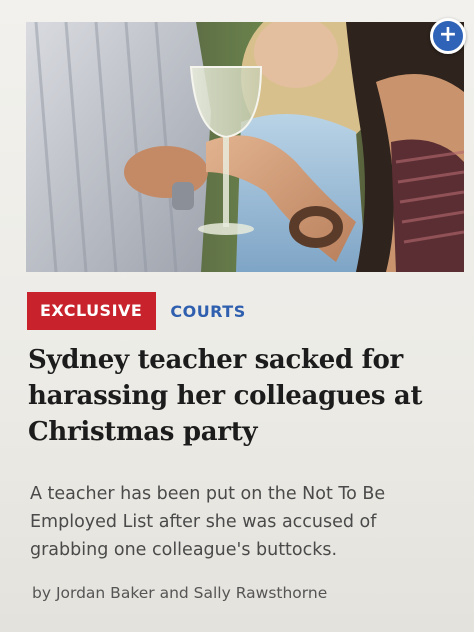 The image size is (474, 632). I want to click on add-to-saved-button: +, so click(448, 36).